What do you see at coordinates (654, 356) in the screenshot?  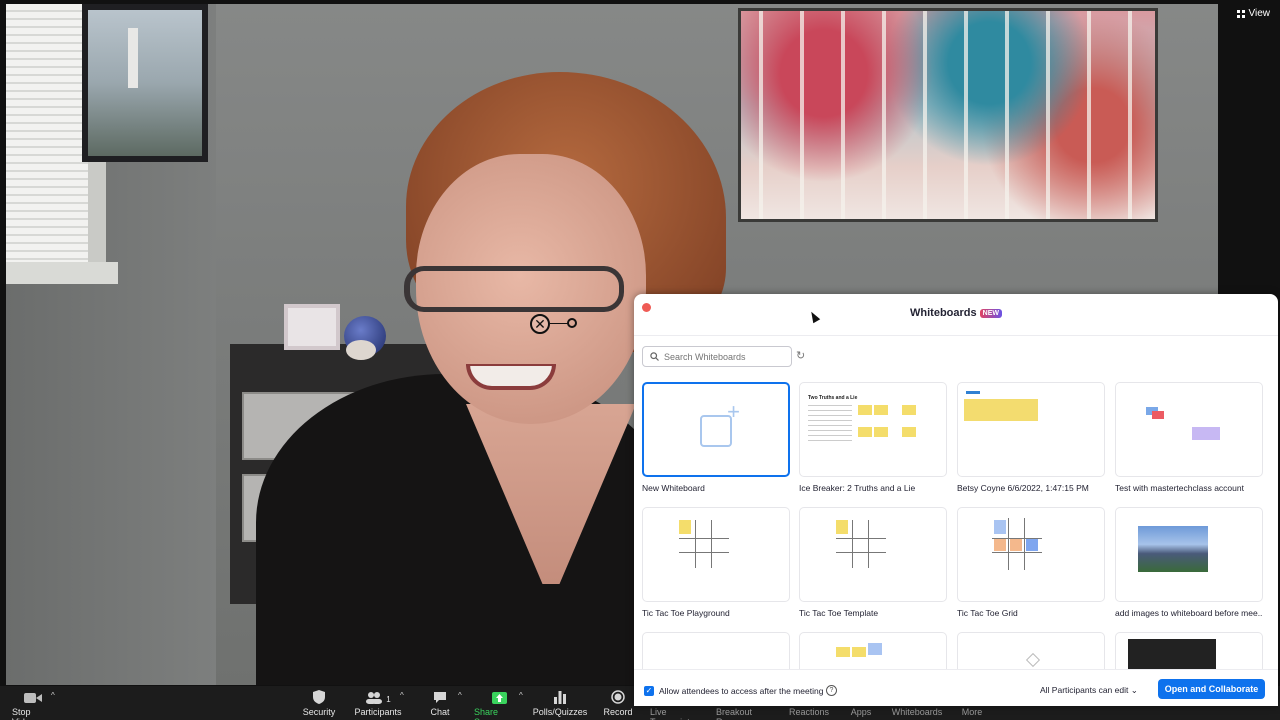 I see `search-icon` at bounding box center [654, 356].